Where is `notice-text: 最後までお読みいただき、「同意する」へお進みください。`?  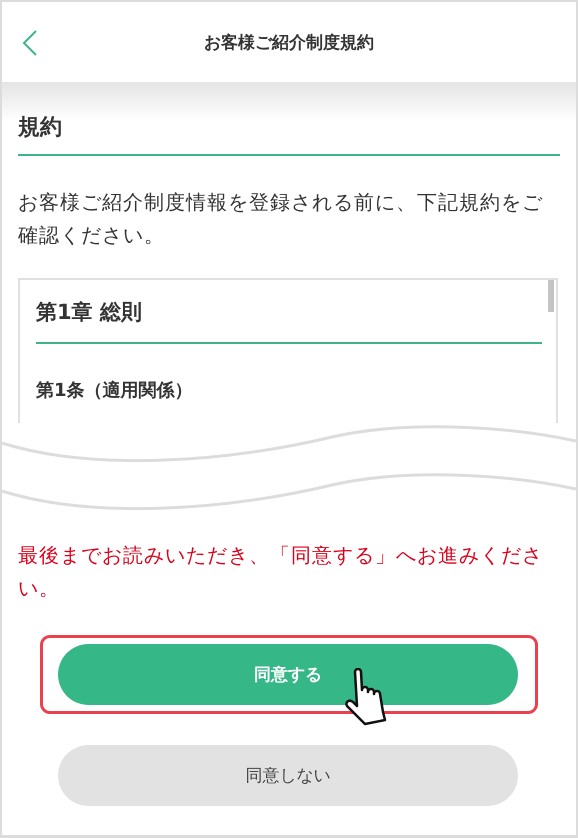
notice-text: 最後までお読みいただき、「同意する」へお進みください。 is located at coordinates (280, 572).